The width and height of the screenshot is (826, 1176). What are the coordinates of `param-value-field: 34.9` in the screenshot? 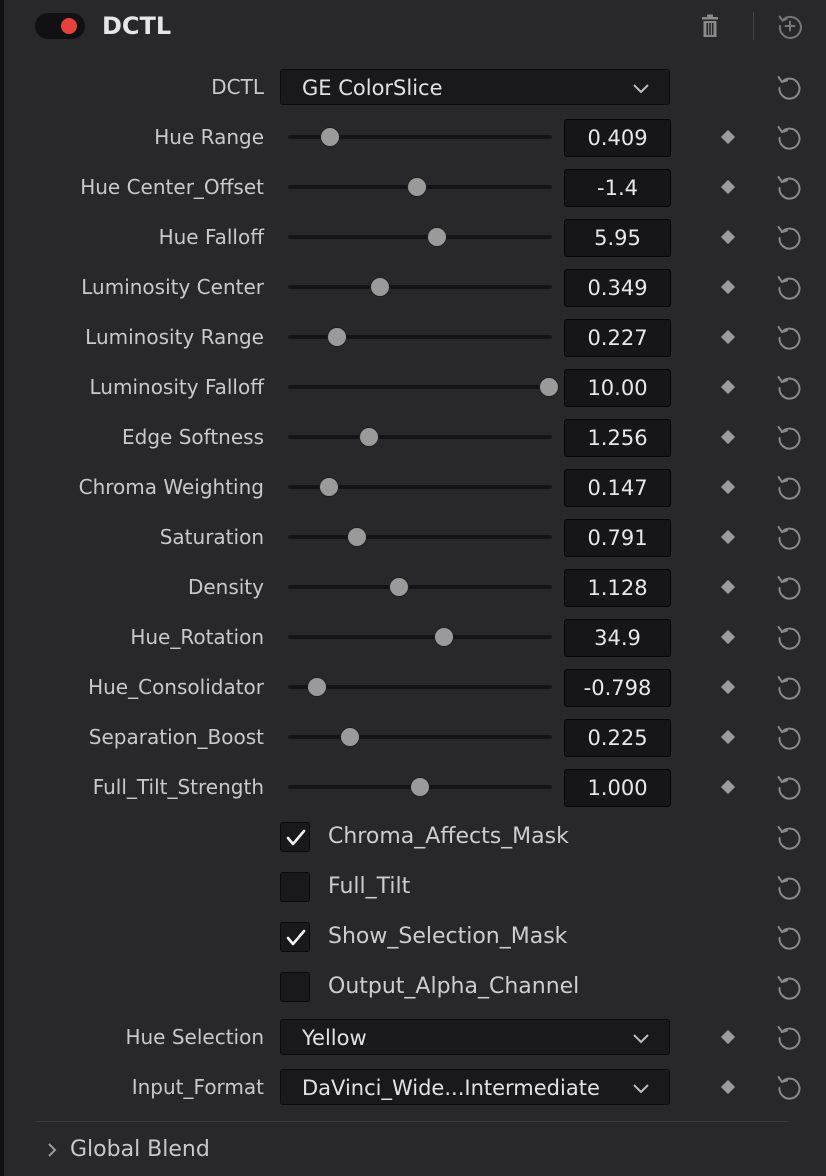 It's located at (617, 638).